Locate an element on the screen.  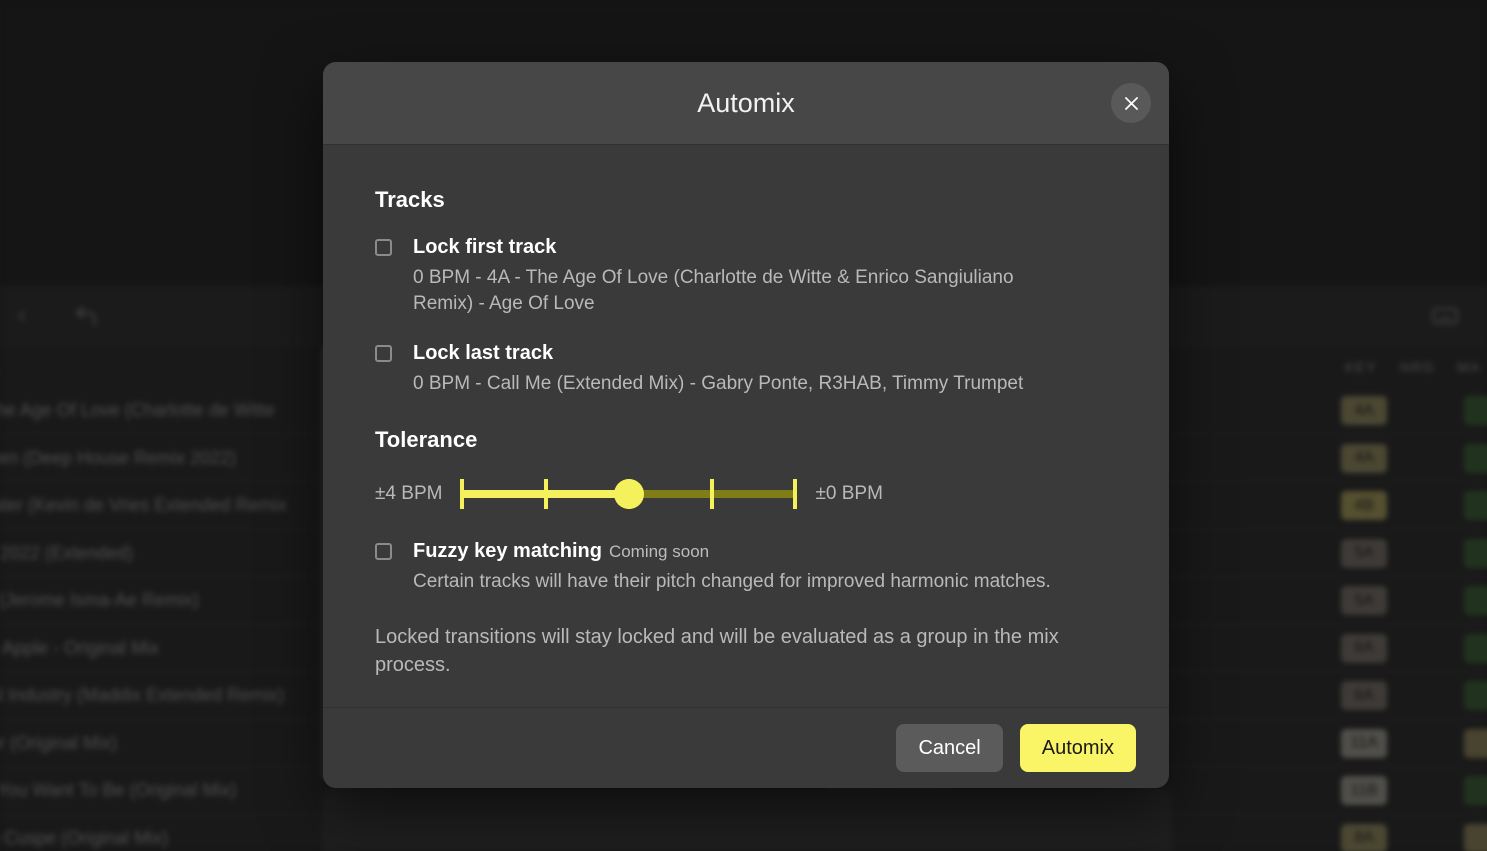
automix-button: Automix is located at coordinates (1077, 748).